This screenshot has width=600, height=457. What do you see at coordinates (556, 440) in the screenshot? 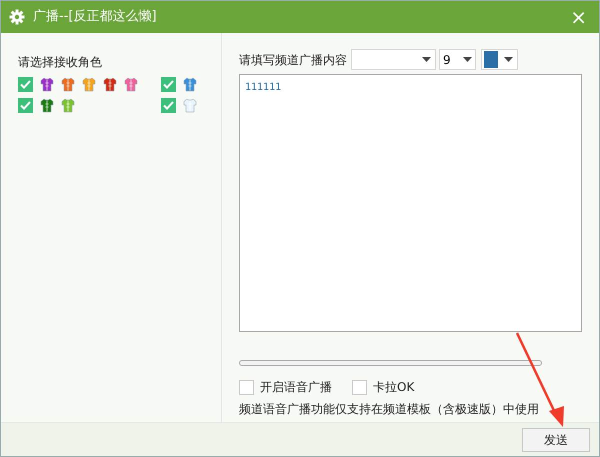
I see `send-button: 发送` at bounding box center [556, 440].